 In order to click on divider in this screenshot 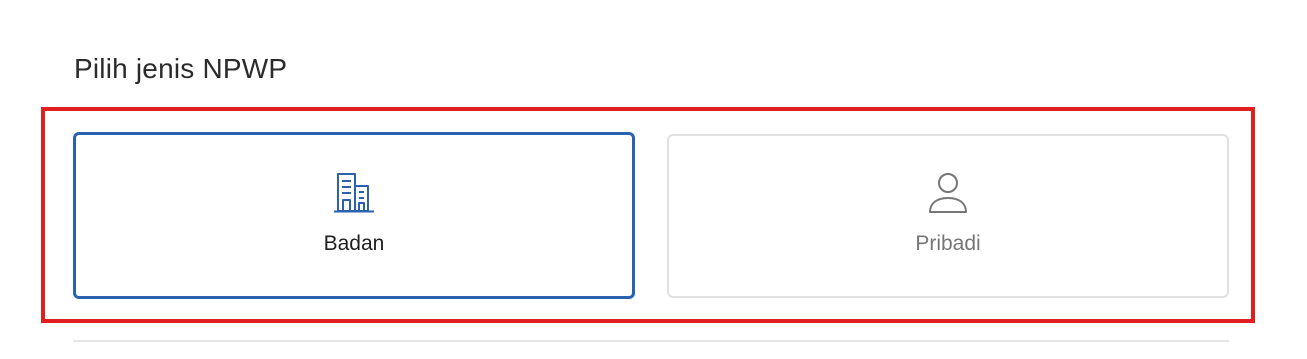, I will do `click(651, 341)`.